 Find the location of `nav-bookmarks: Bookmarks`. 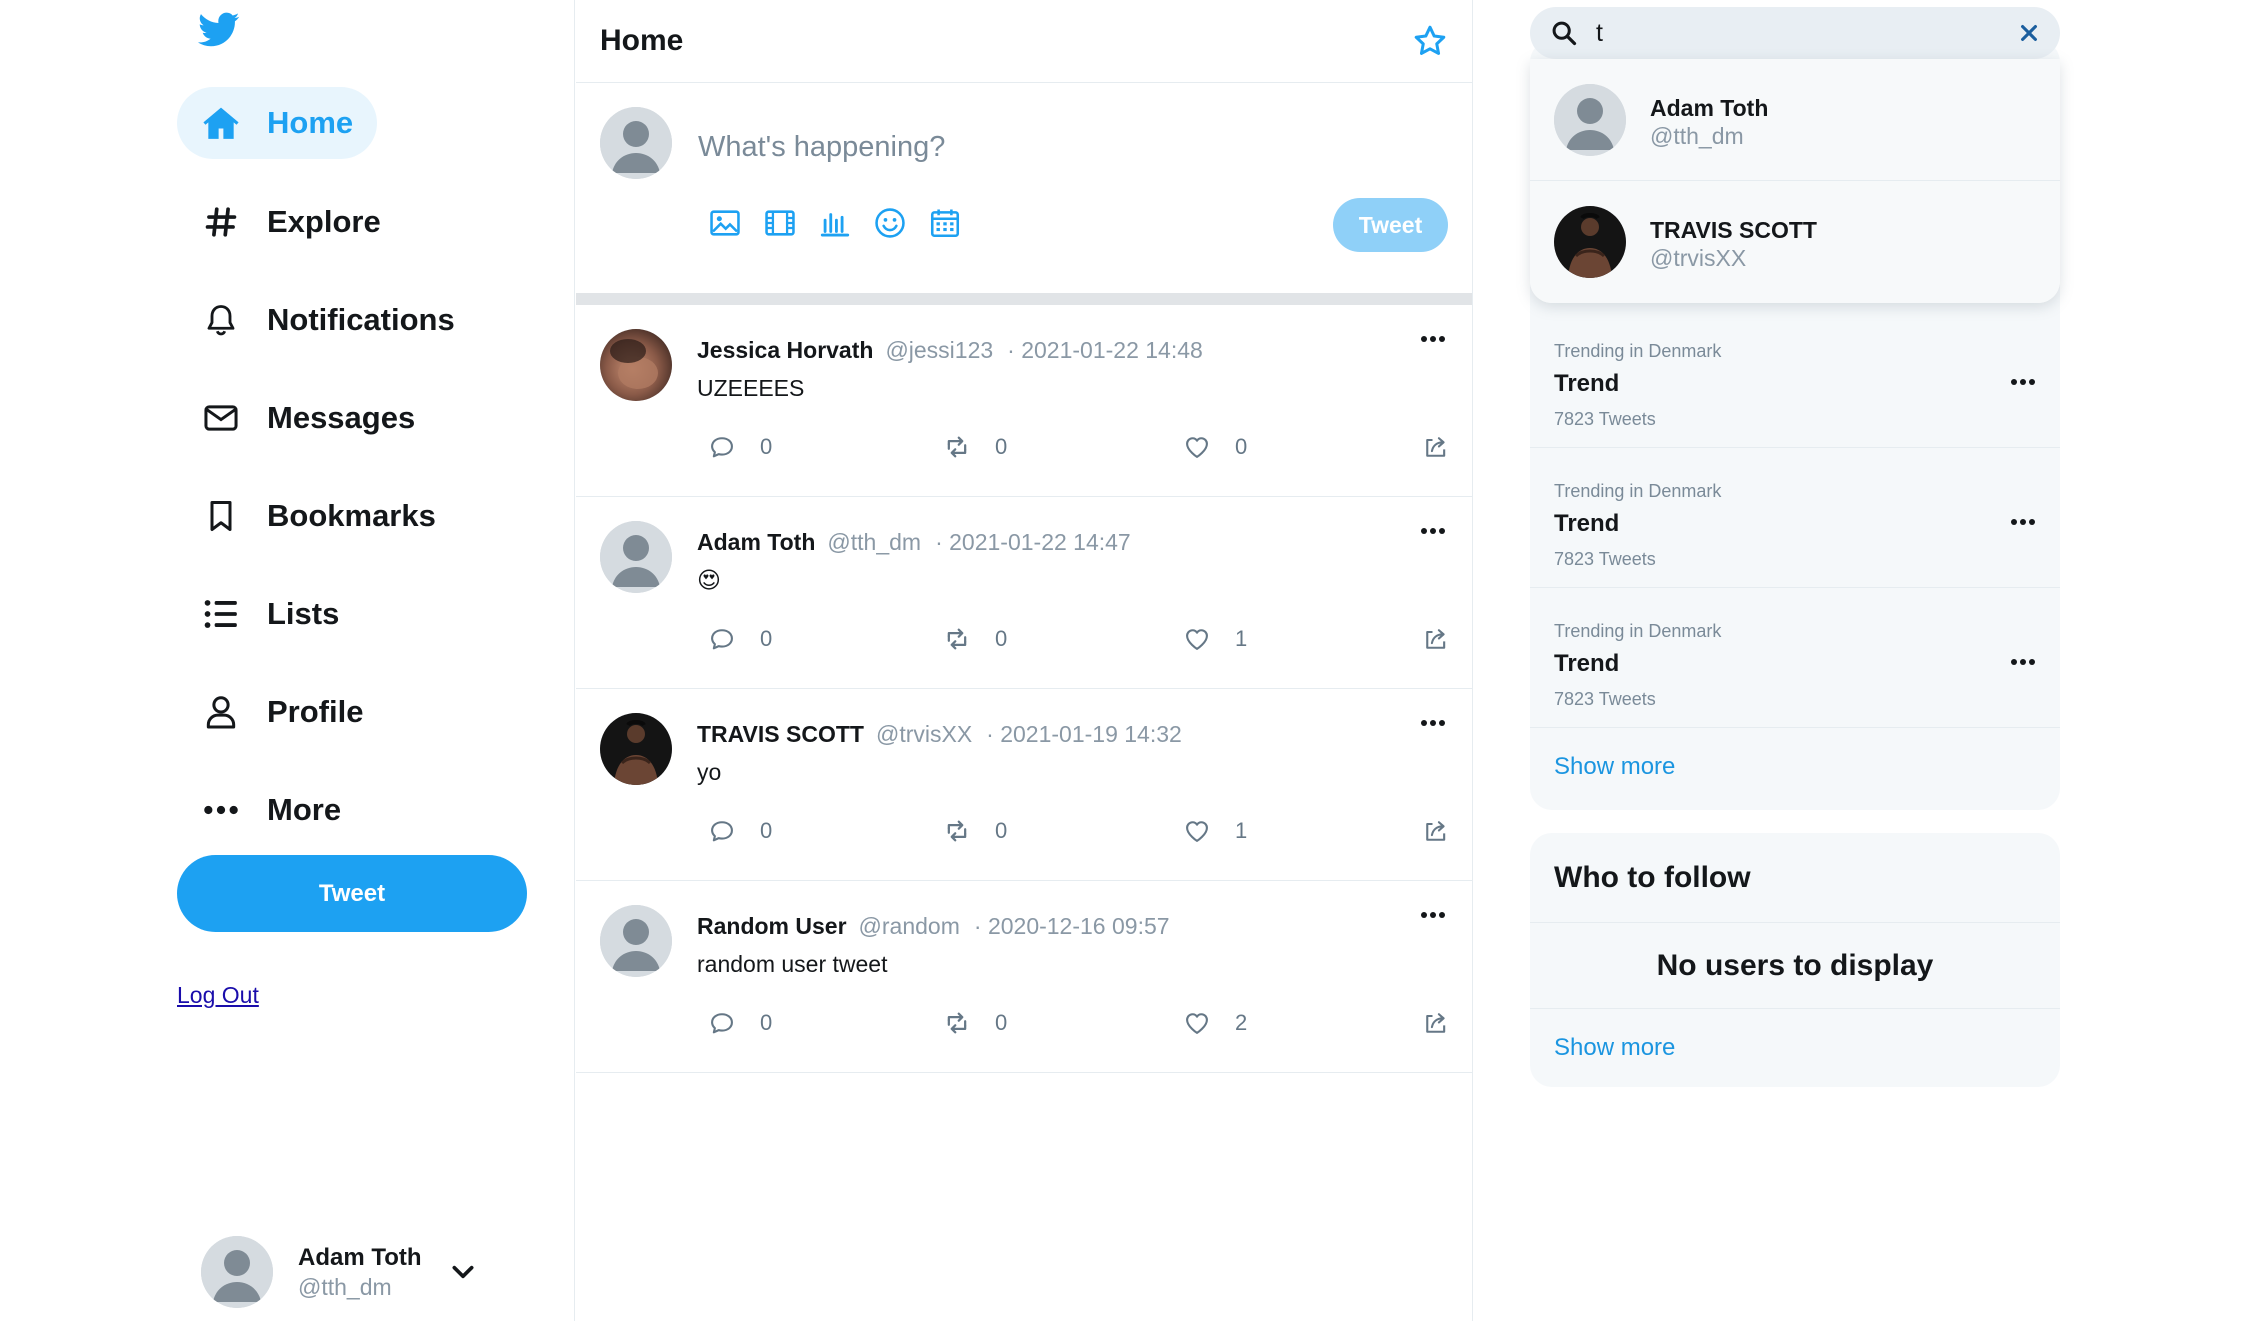

nav-bookmarks: Bookmarks is located at coordinates (318, 516).